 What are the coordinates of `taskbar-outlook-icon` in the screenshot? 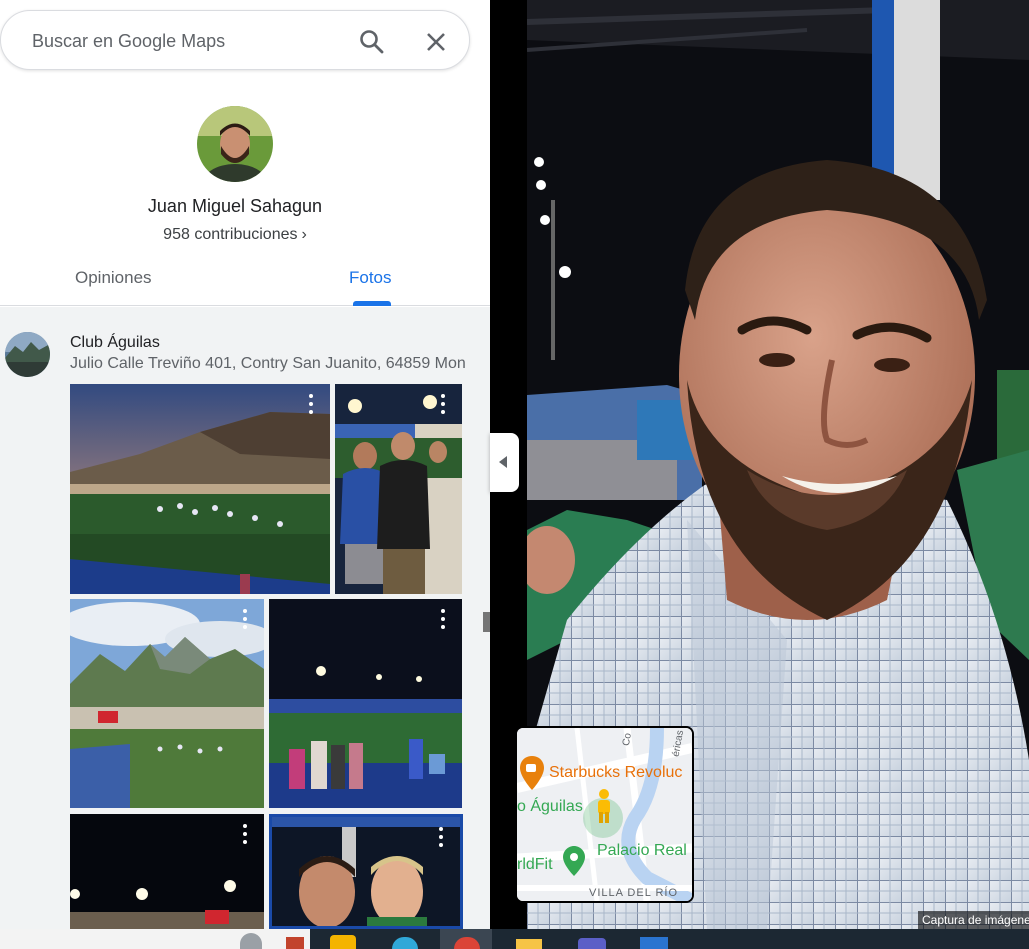 It's located at (654, 943).